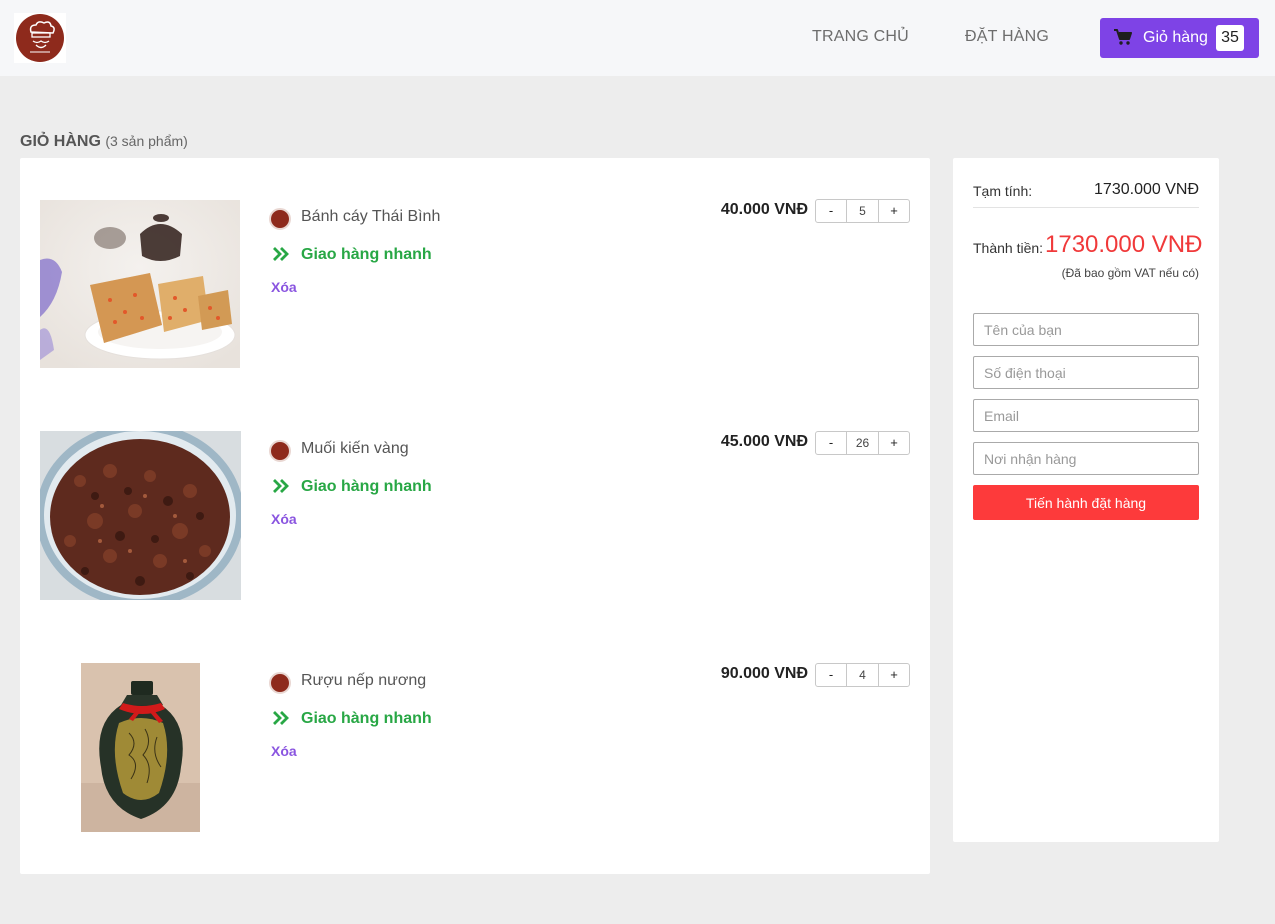  I want to click on product-price: 90.000 VNĐ, so click(764, 673).